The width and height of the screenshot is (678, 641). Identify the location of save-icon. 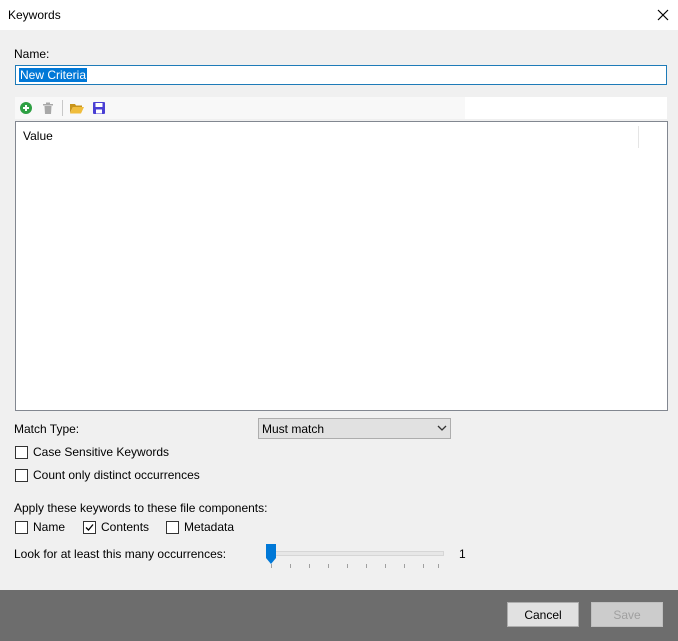
(99, 108).